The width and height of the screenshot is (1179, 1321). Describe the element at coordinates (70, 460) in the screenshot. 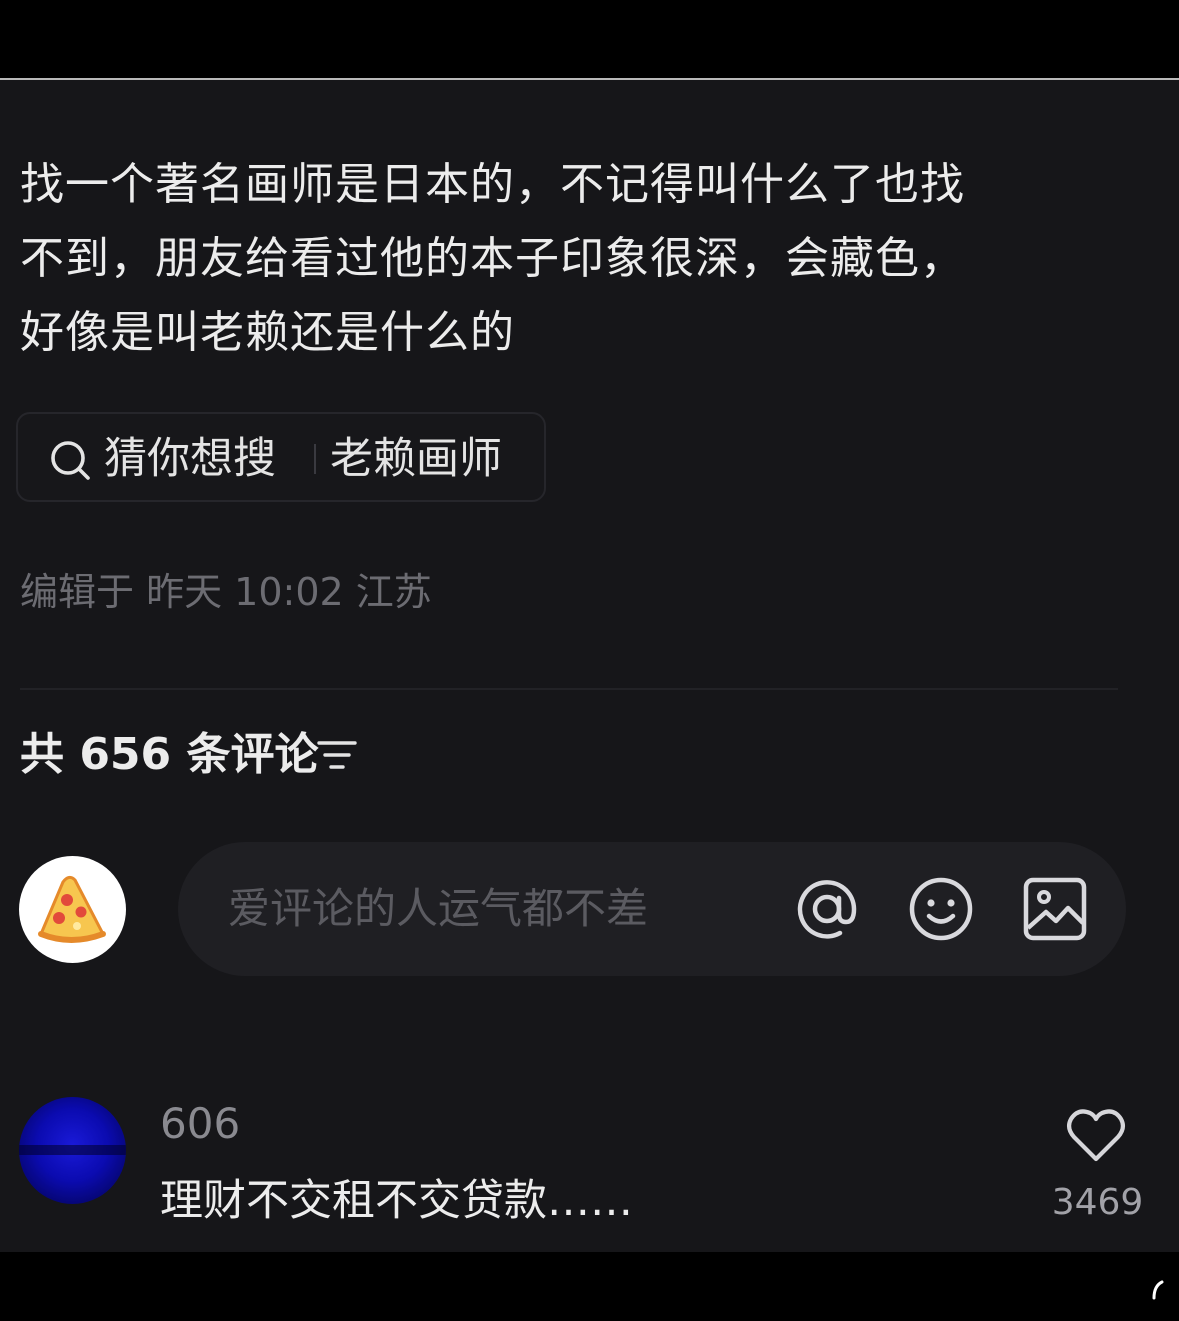

I see `search-icon` at that location.